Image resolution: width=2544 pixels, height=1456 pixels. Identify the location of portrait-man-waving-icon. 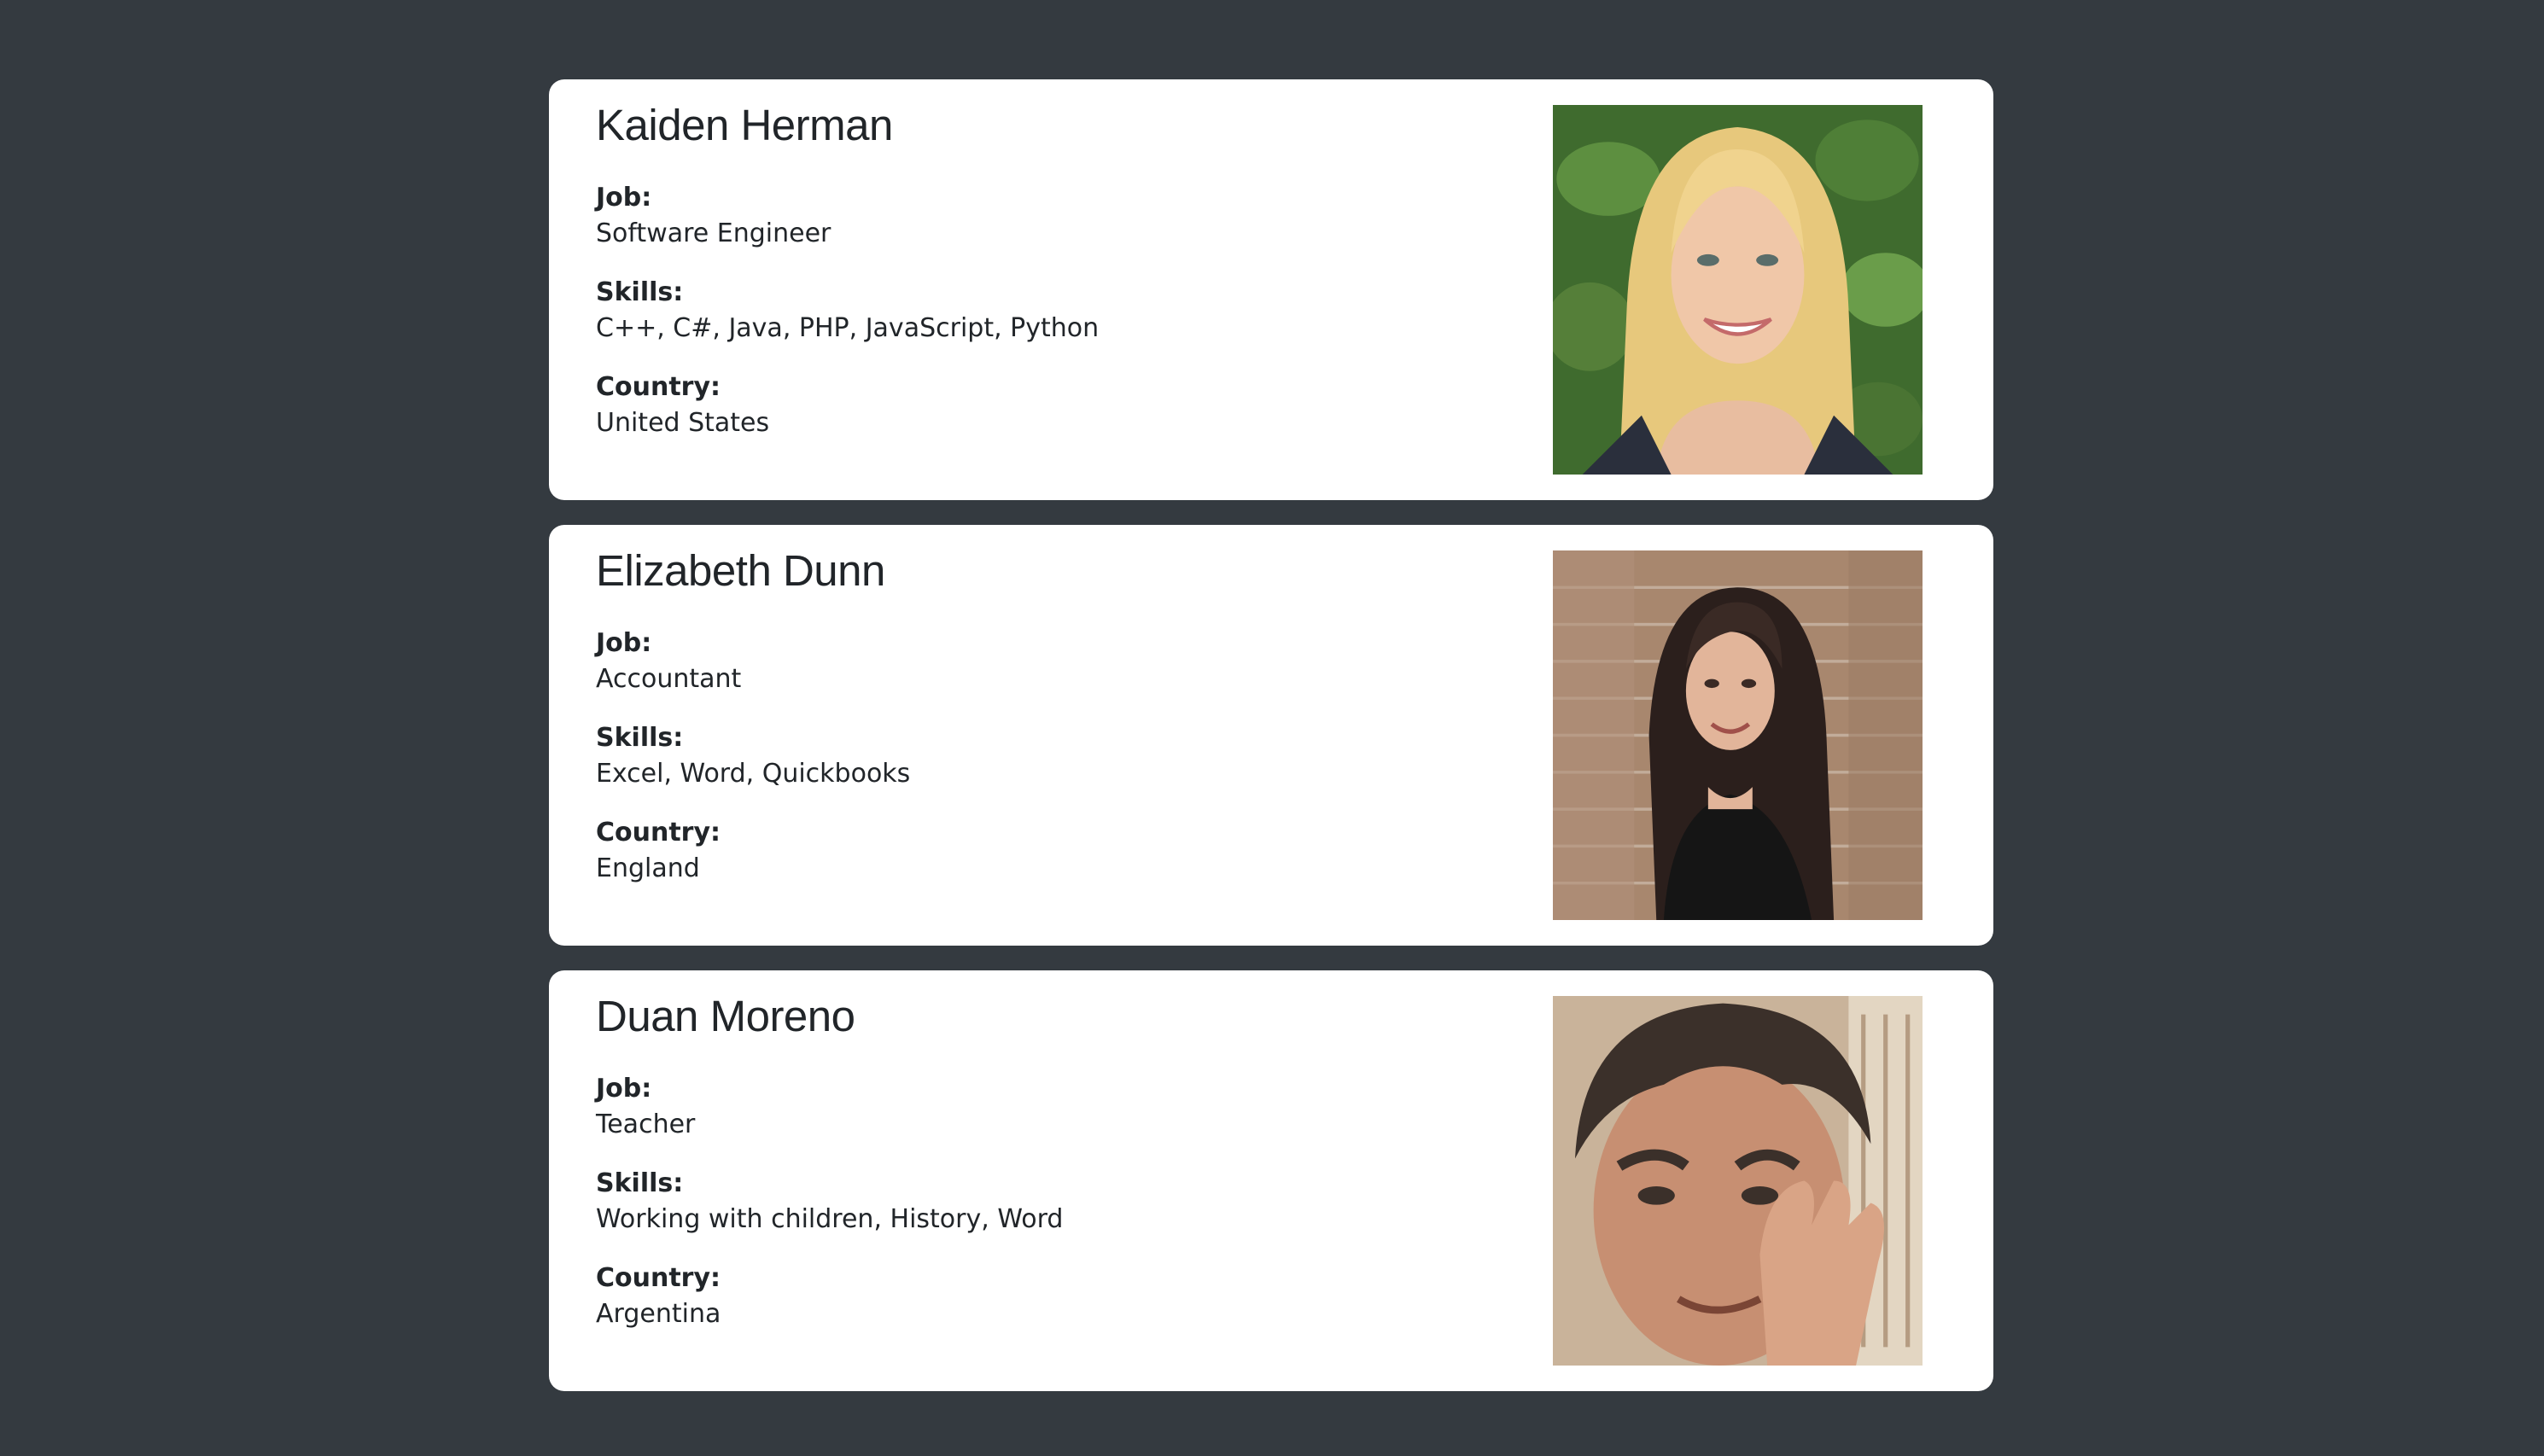
(1738, 1181).